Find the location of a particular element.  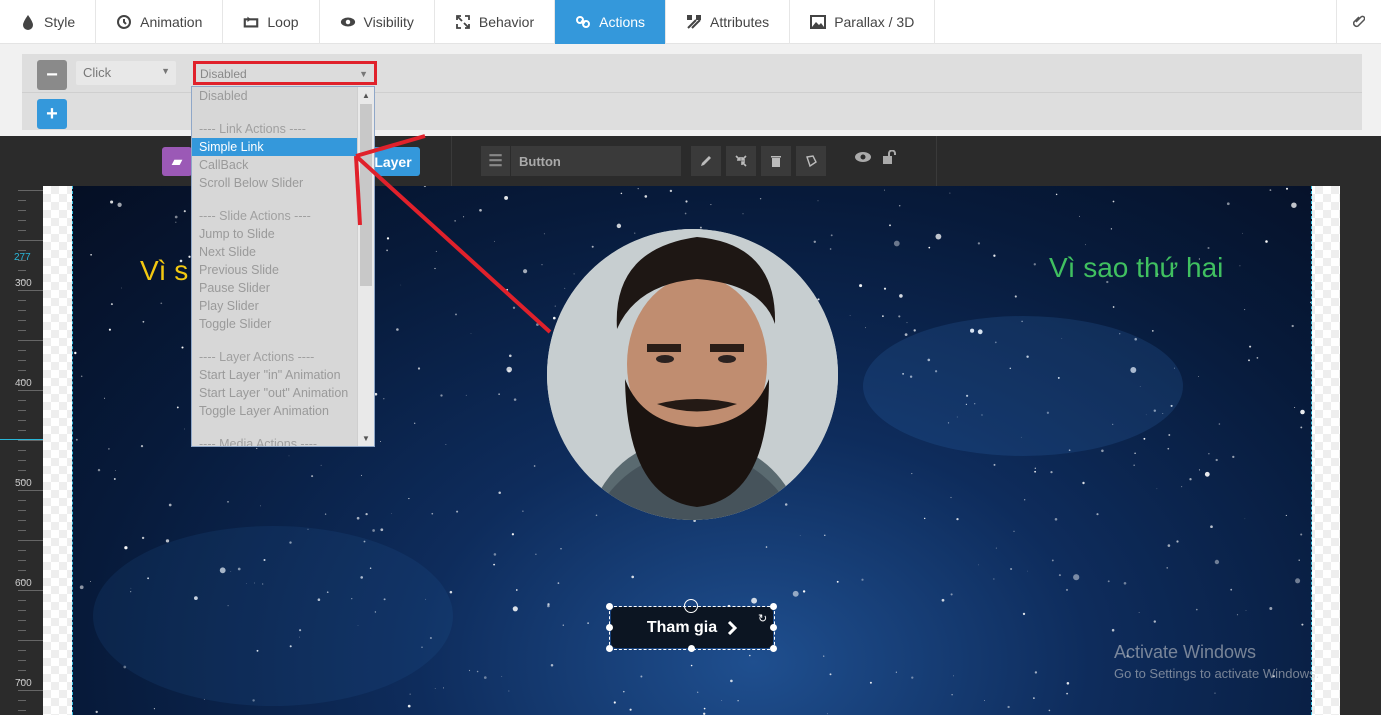

dropdown-option: Play Slider is located at coordinates (283, 306).